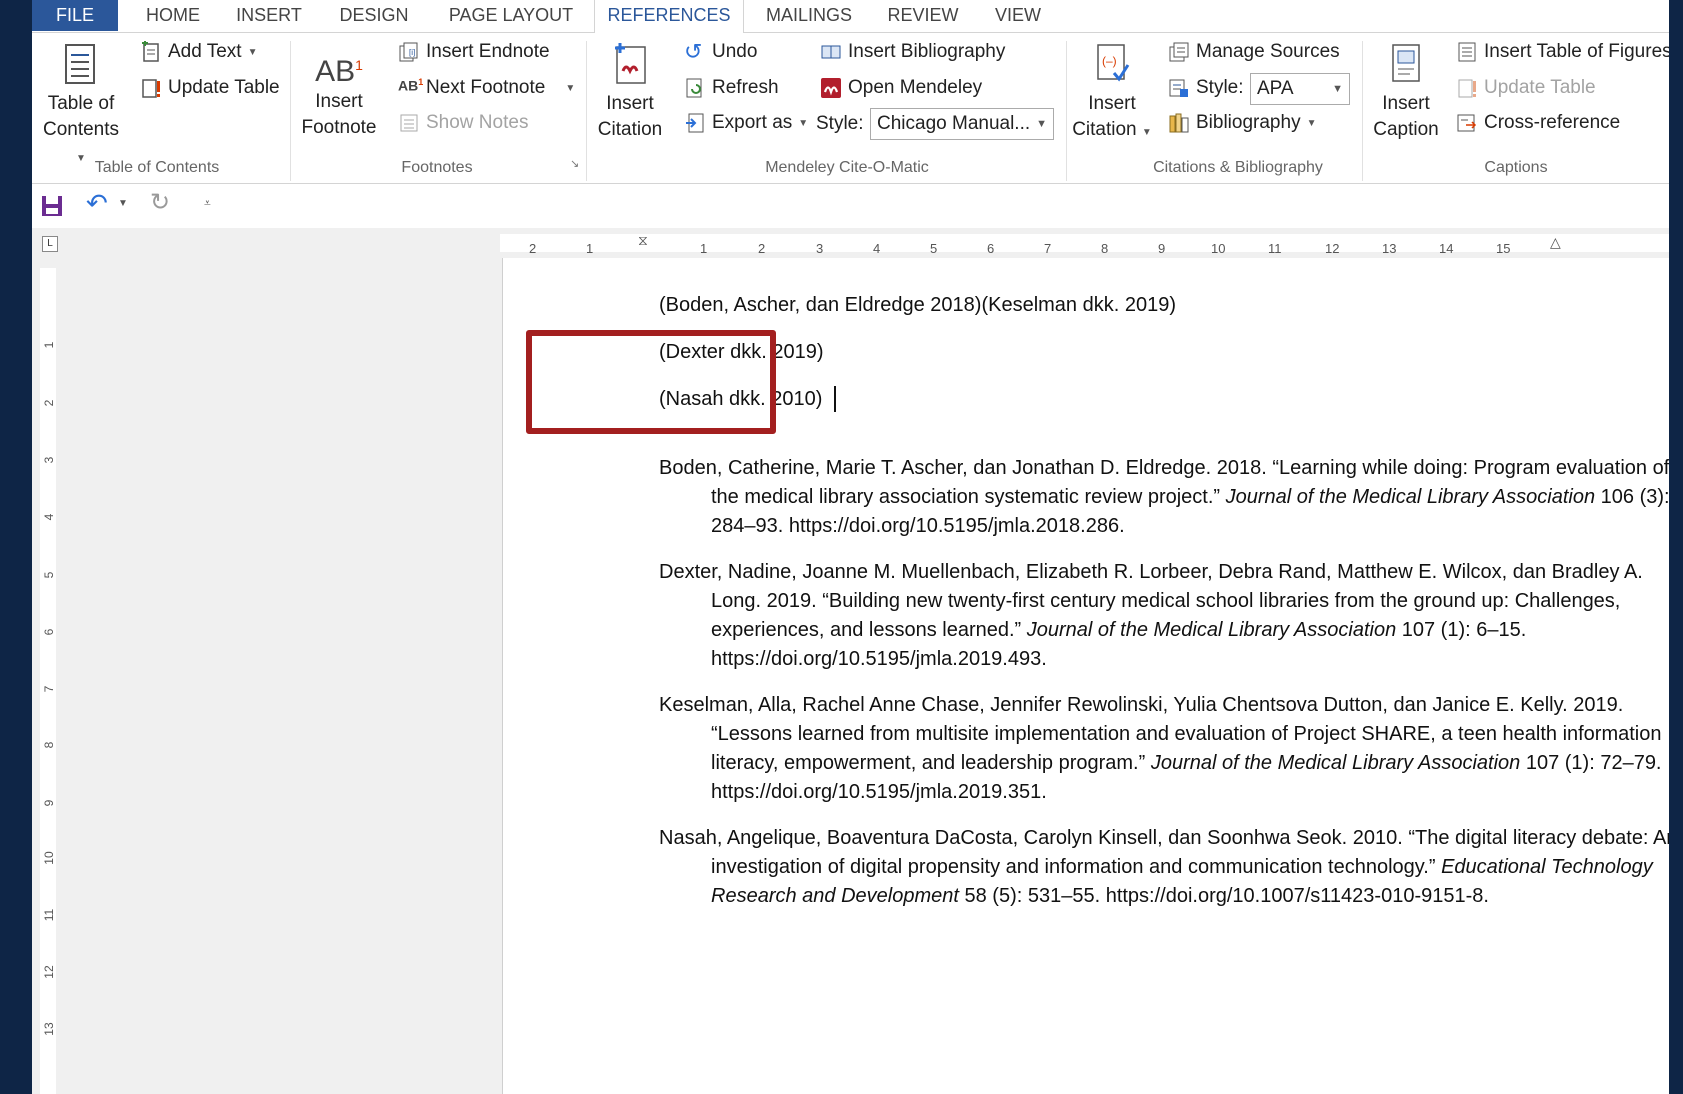 The image size is (1683, 1094). What do you see at coordinates (205, 51) in the screenshot?
I see `add-text-label: Add Text` at bounding box center [205, 51].